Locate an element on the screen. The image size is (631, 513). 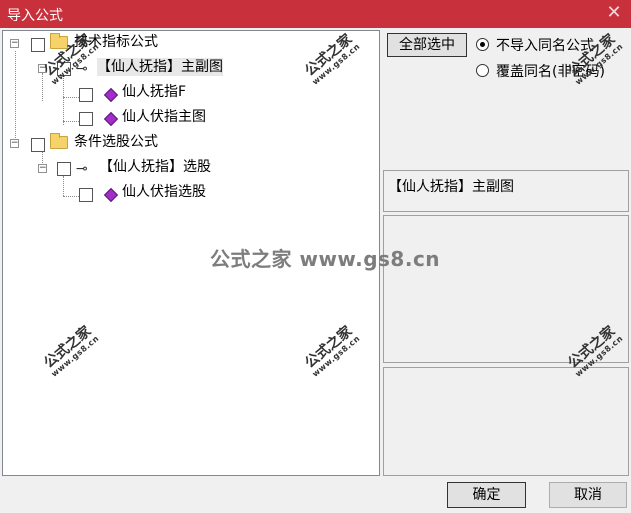
tree-item-label: 仙人抚指F is located at coordinates (154, 92).